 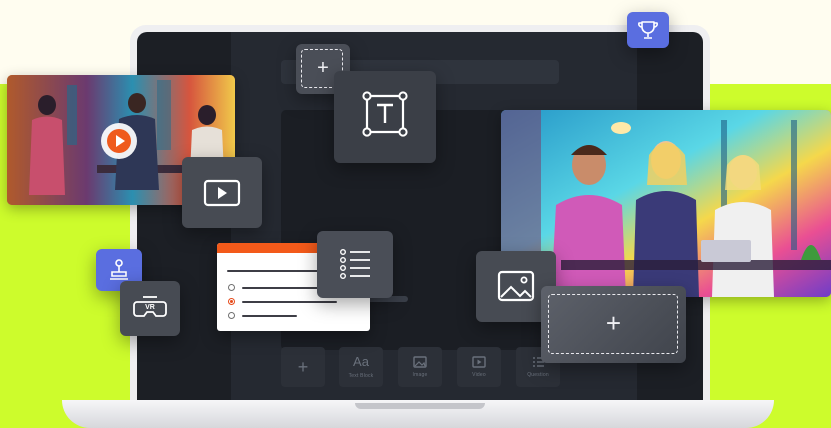 I want to click on list-icon, so click(x=355, y=264).